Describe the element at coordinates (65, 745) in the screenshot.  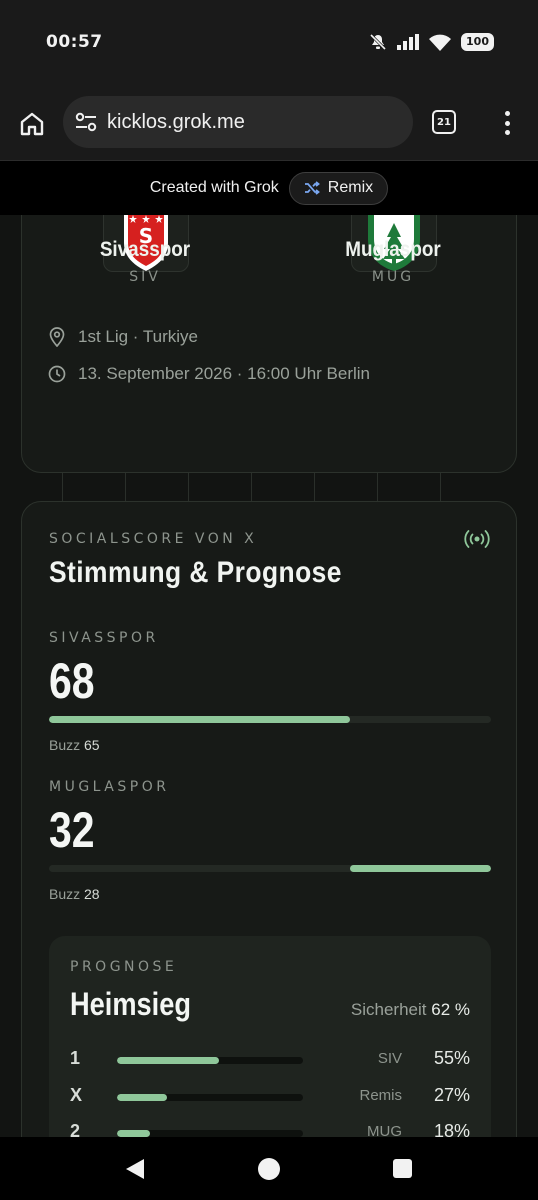
I see `home-buzz-label: Buzz` at that location.